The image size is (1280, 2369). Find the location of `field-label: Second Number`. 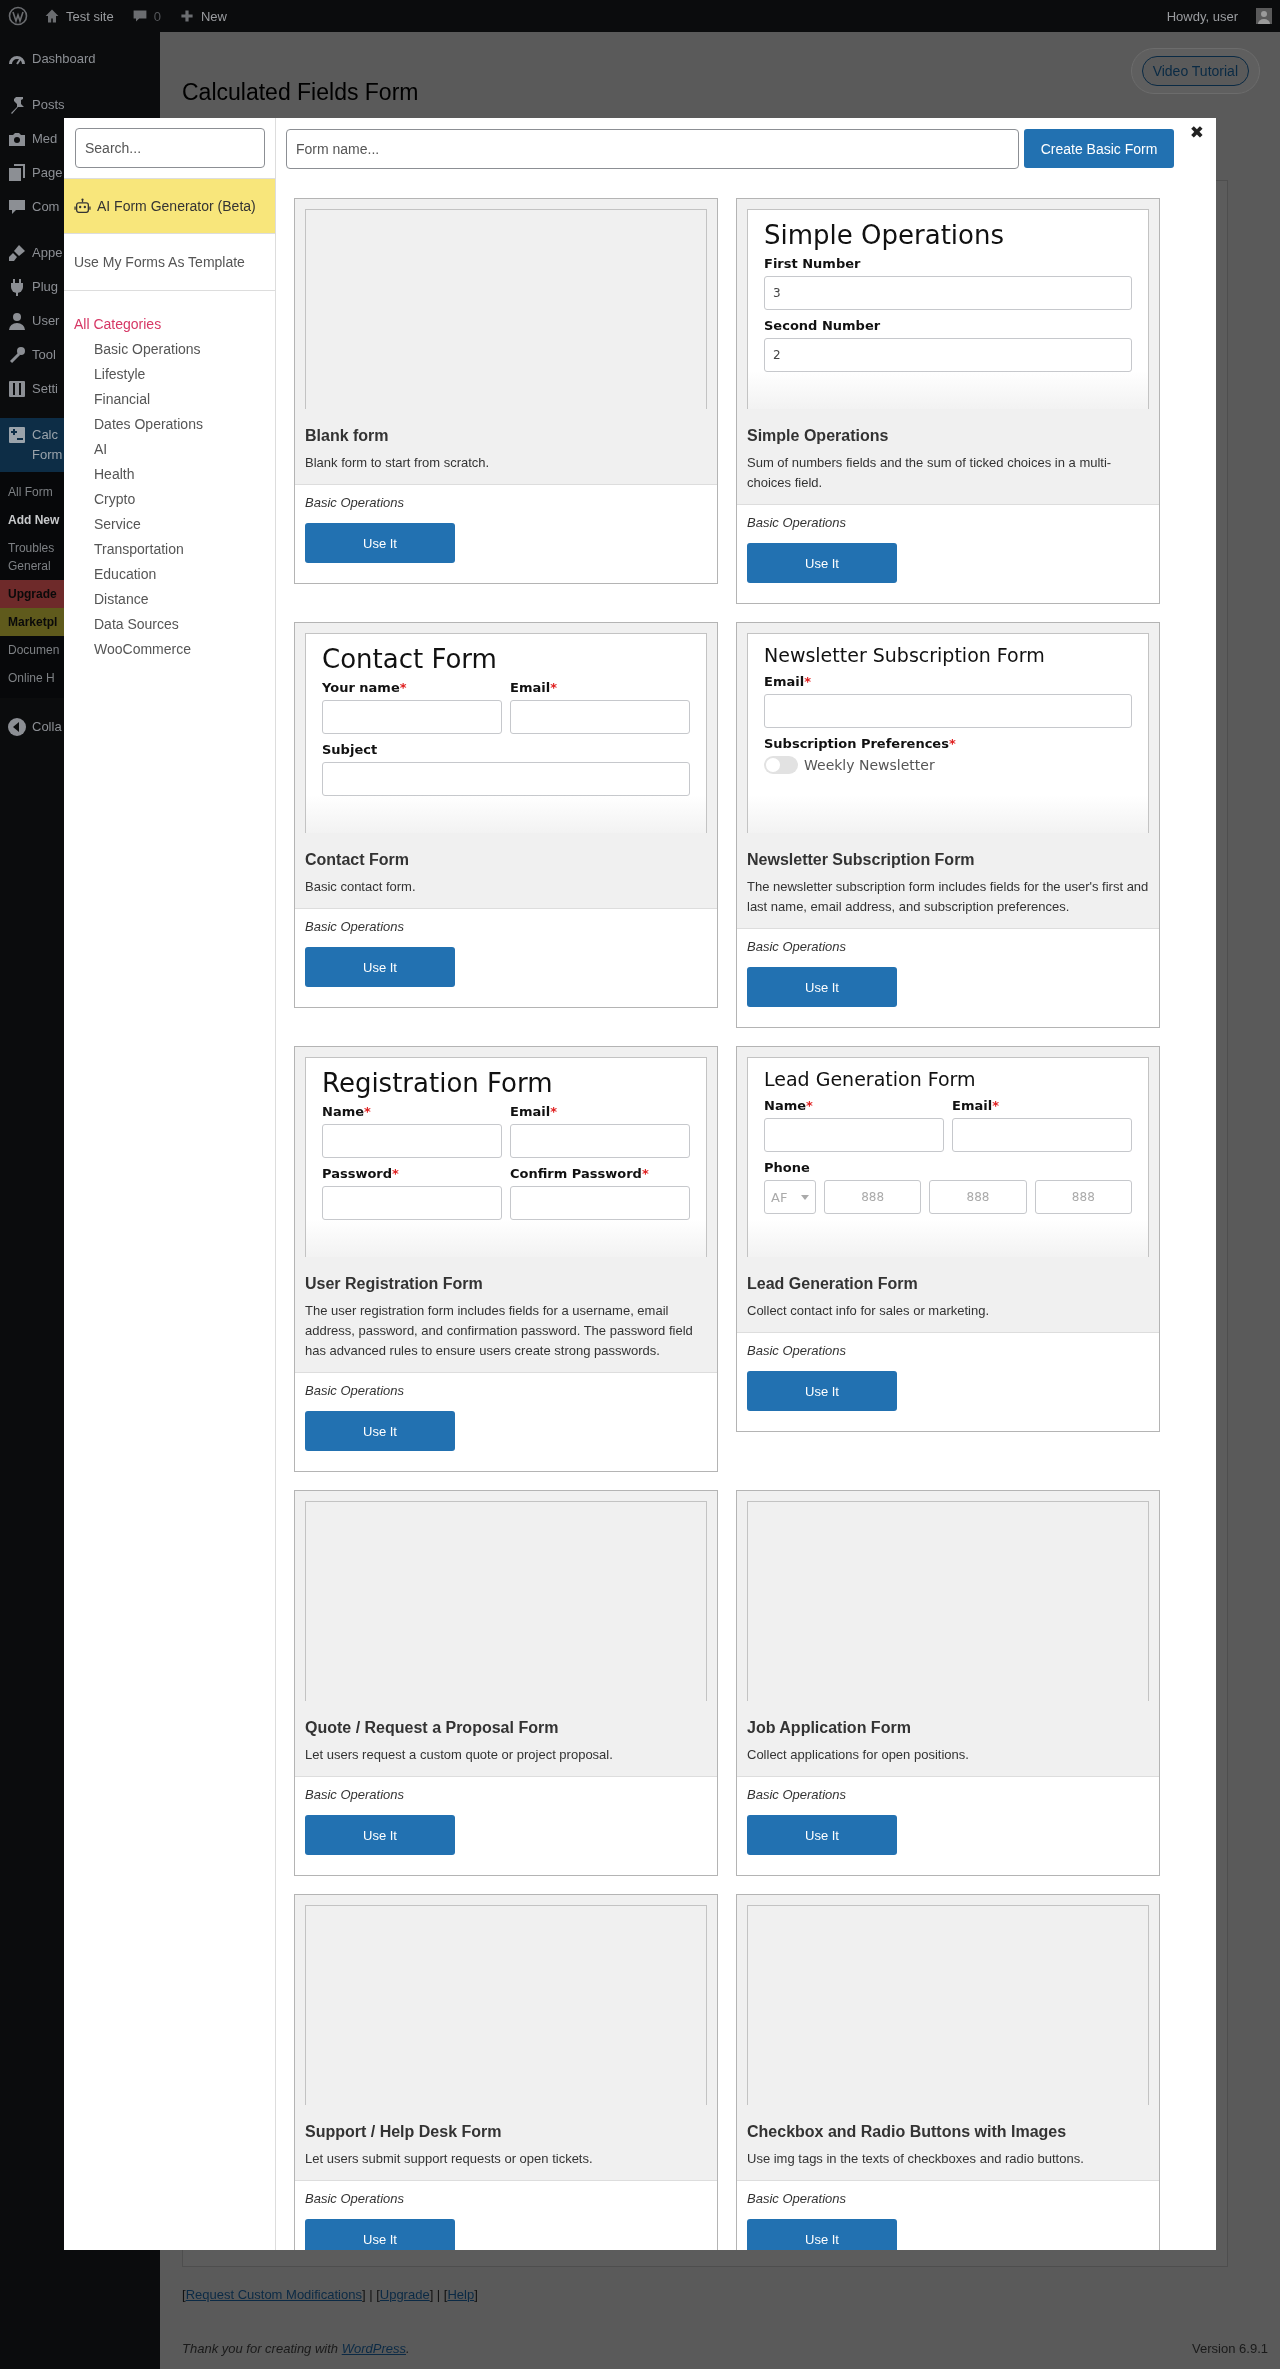

field-label: Second Number is located at coordinates (823, 325).